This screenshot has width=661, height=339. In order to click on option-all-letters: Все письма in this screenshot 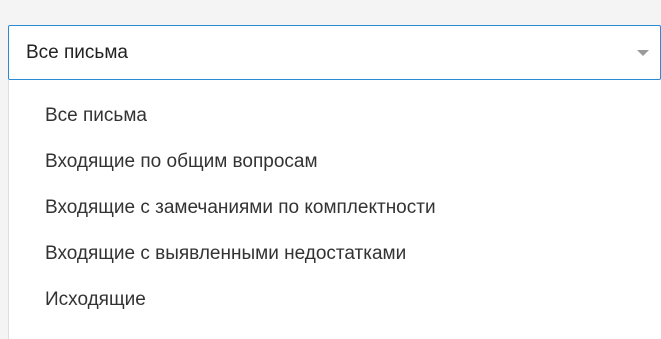, I will do `click(96, 116)`.